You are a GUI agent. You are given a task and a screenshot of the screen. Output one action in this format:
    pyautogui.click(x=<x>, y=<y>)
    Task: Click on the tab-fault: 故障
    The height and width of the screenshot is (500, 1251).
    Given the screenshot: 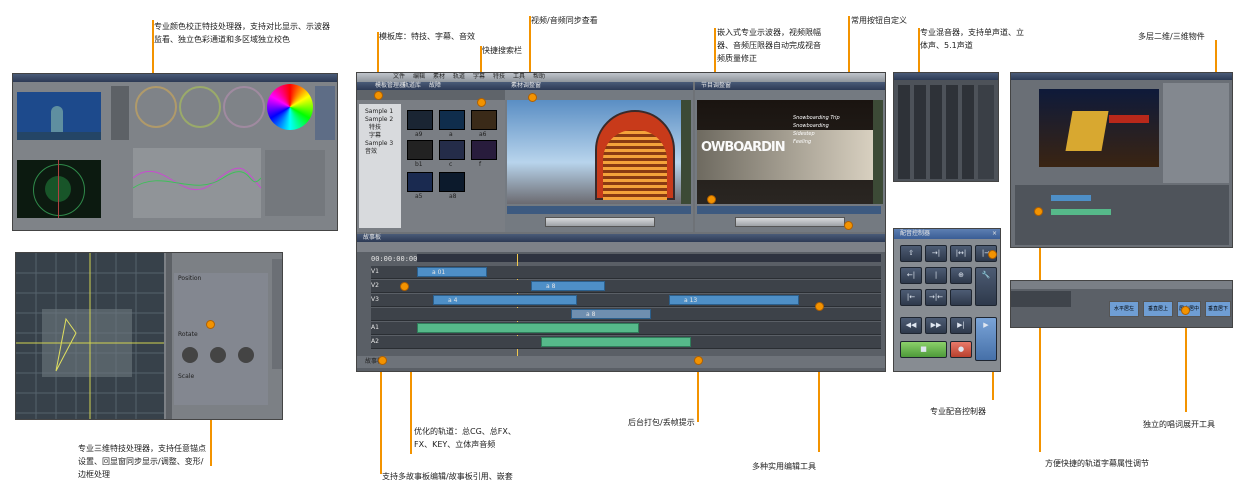 What is the action you would take?
    pyautogui.click(x=435, y=86)
    